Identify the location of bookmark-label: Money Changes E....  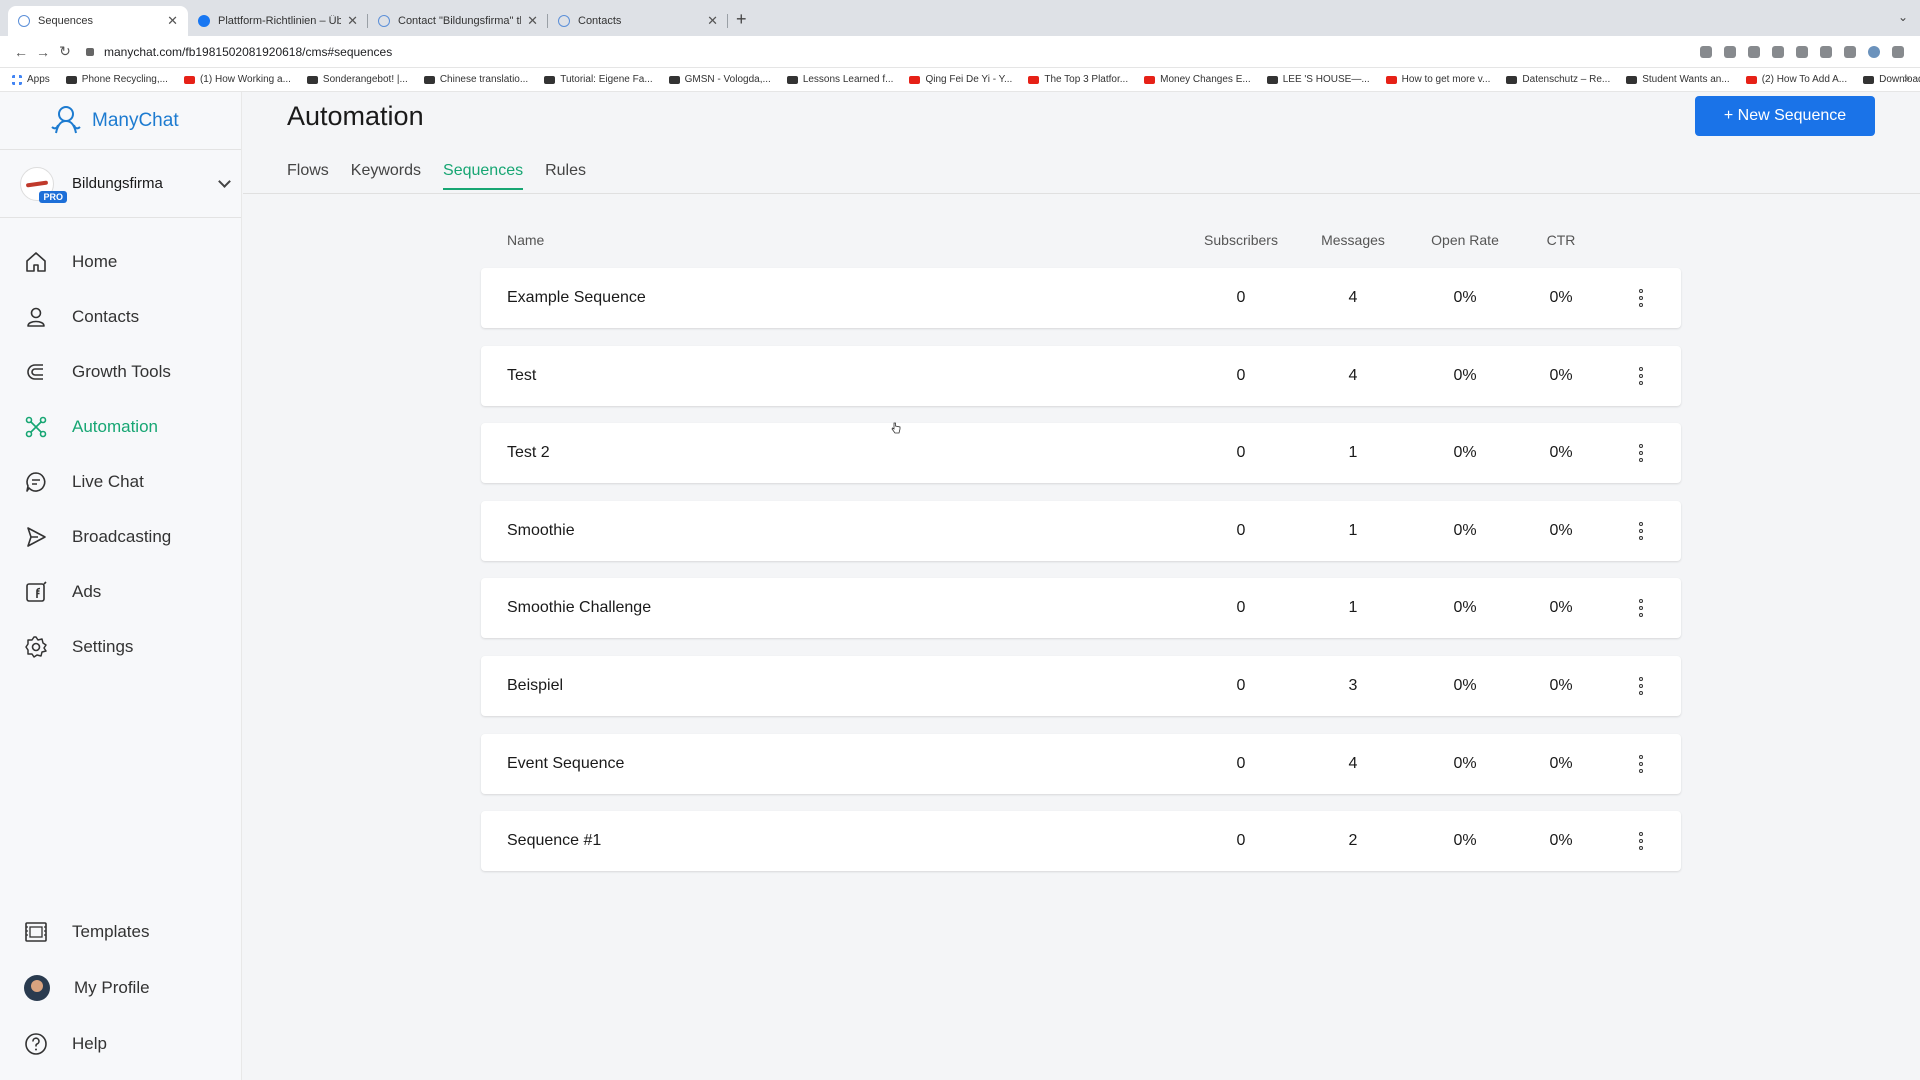
(1205, 79).